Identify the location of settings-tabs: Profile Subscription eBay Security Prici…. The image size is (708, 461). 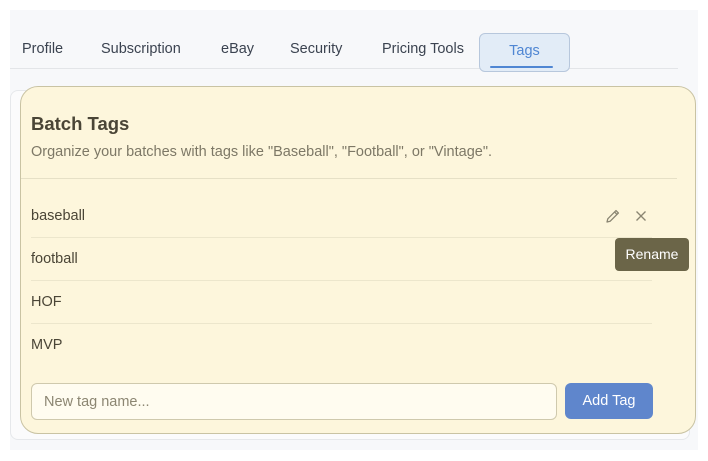
(344, 51).